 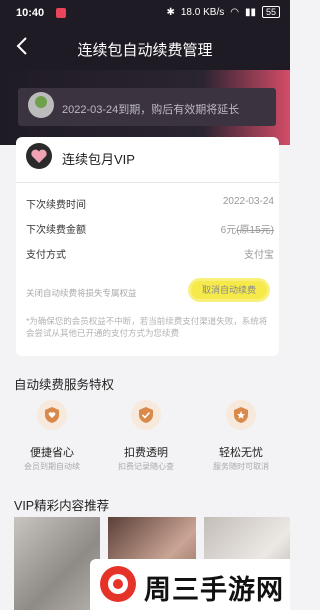 What do you see at coordinates (202, 12) in the screenshot?
I see `network-speed: 18.0 KB/s` at bounding box center [202, 12].